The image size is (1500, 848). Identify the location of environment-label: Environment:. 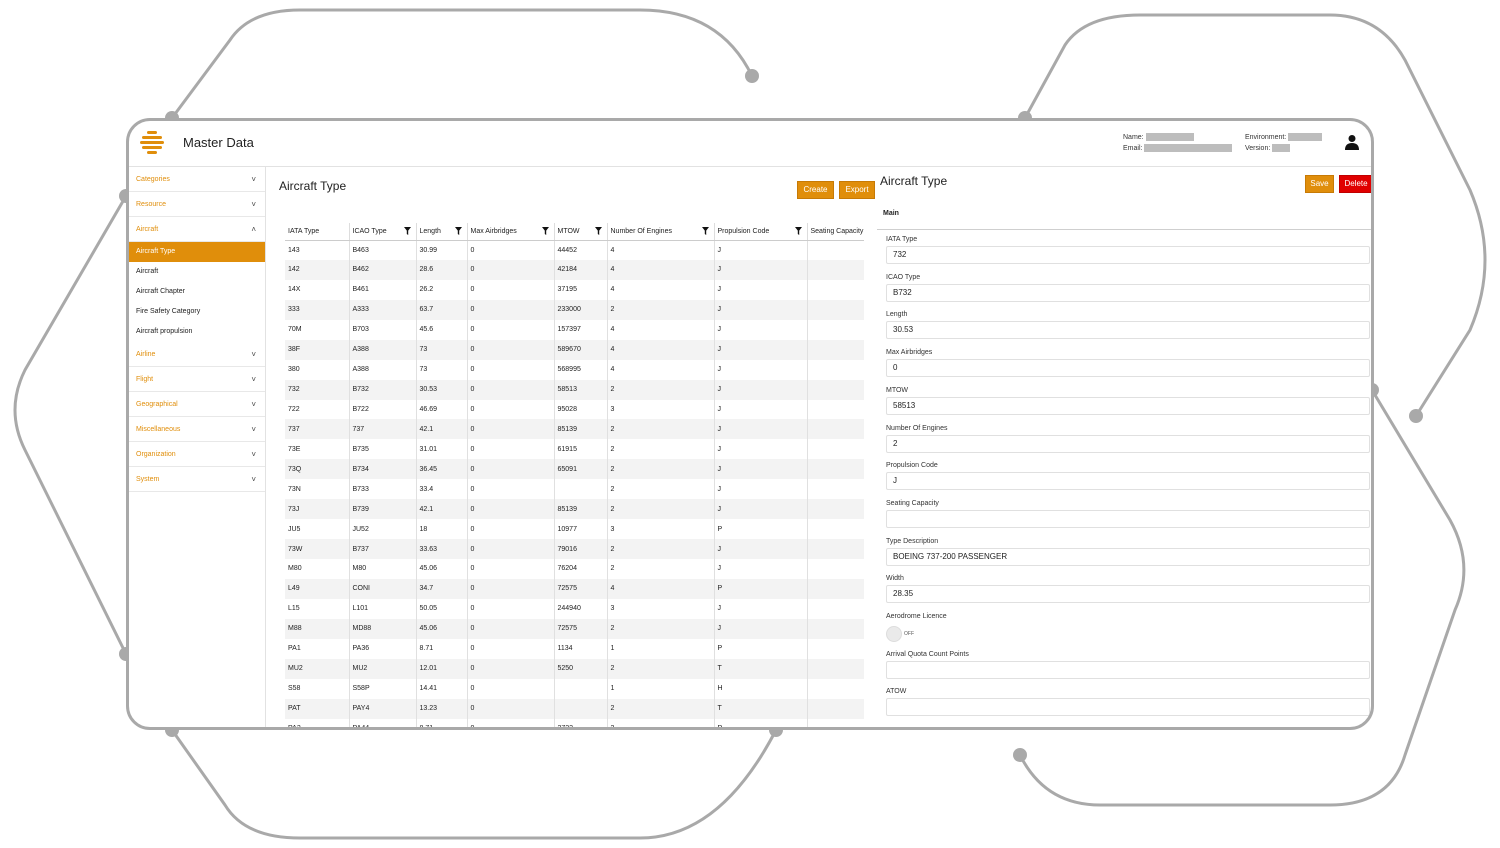
(1266, 137).